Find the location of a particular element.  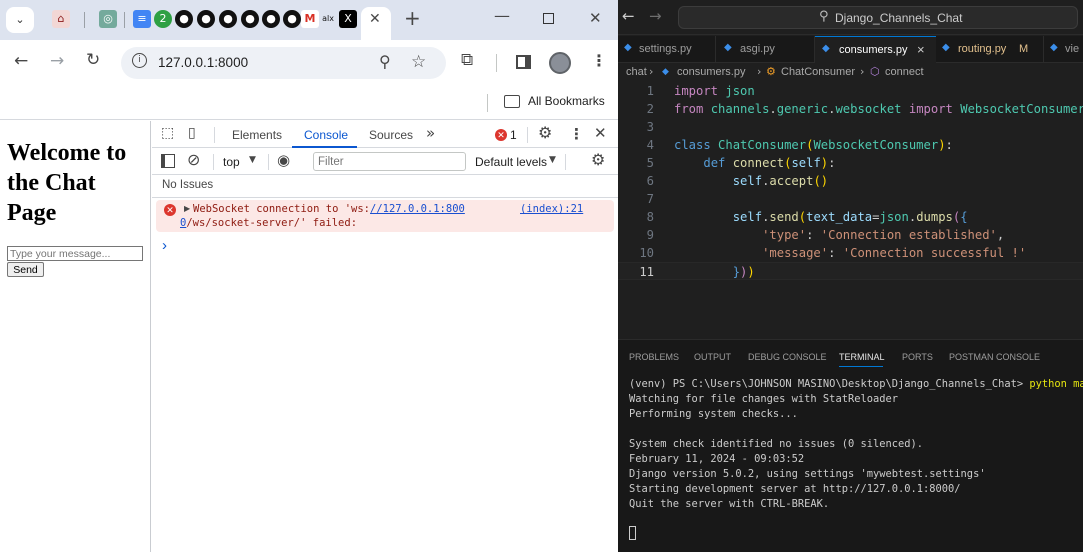

more-menu-icon: ⋮ is located at coordinates (599, 60).